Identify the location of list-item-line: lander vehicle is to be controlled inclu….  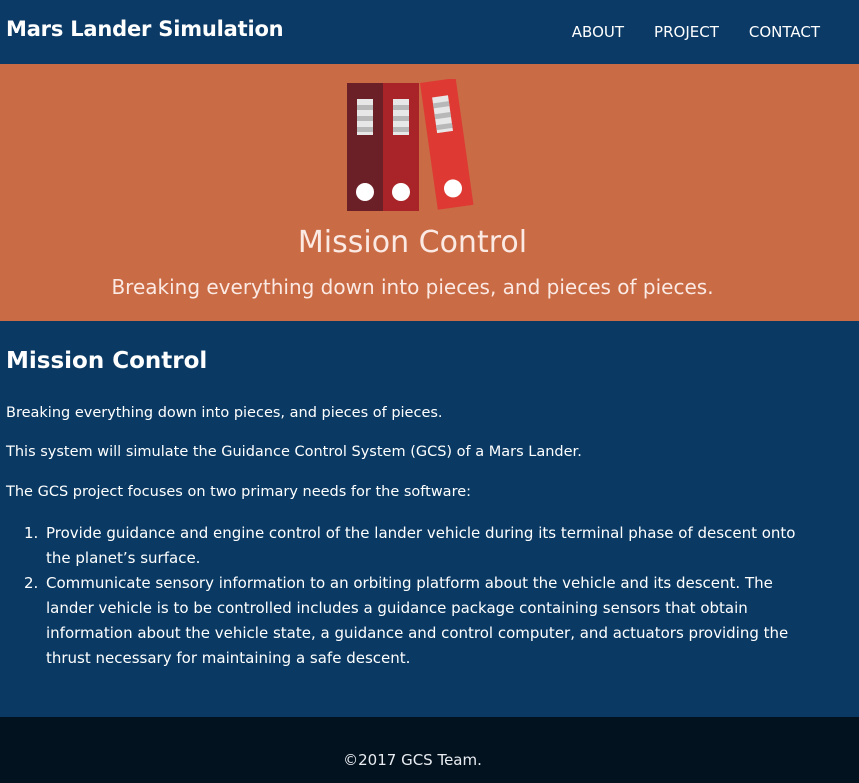
(397, 608).